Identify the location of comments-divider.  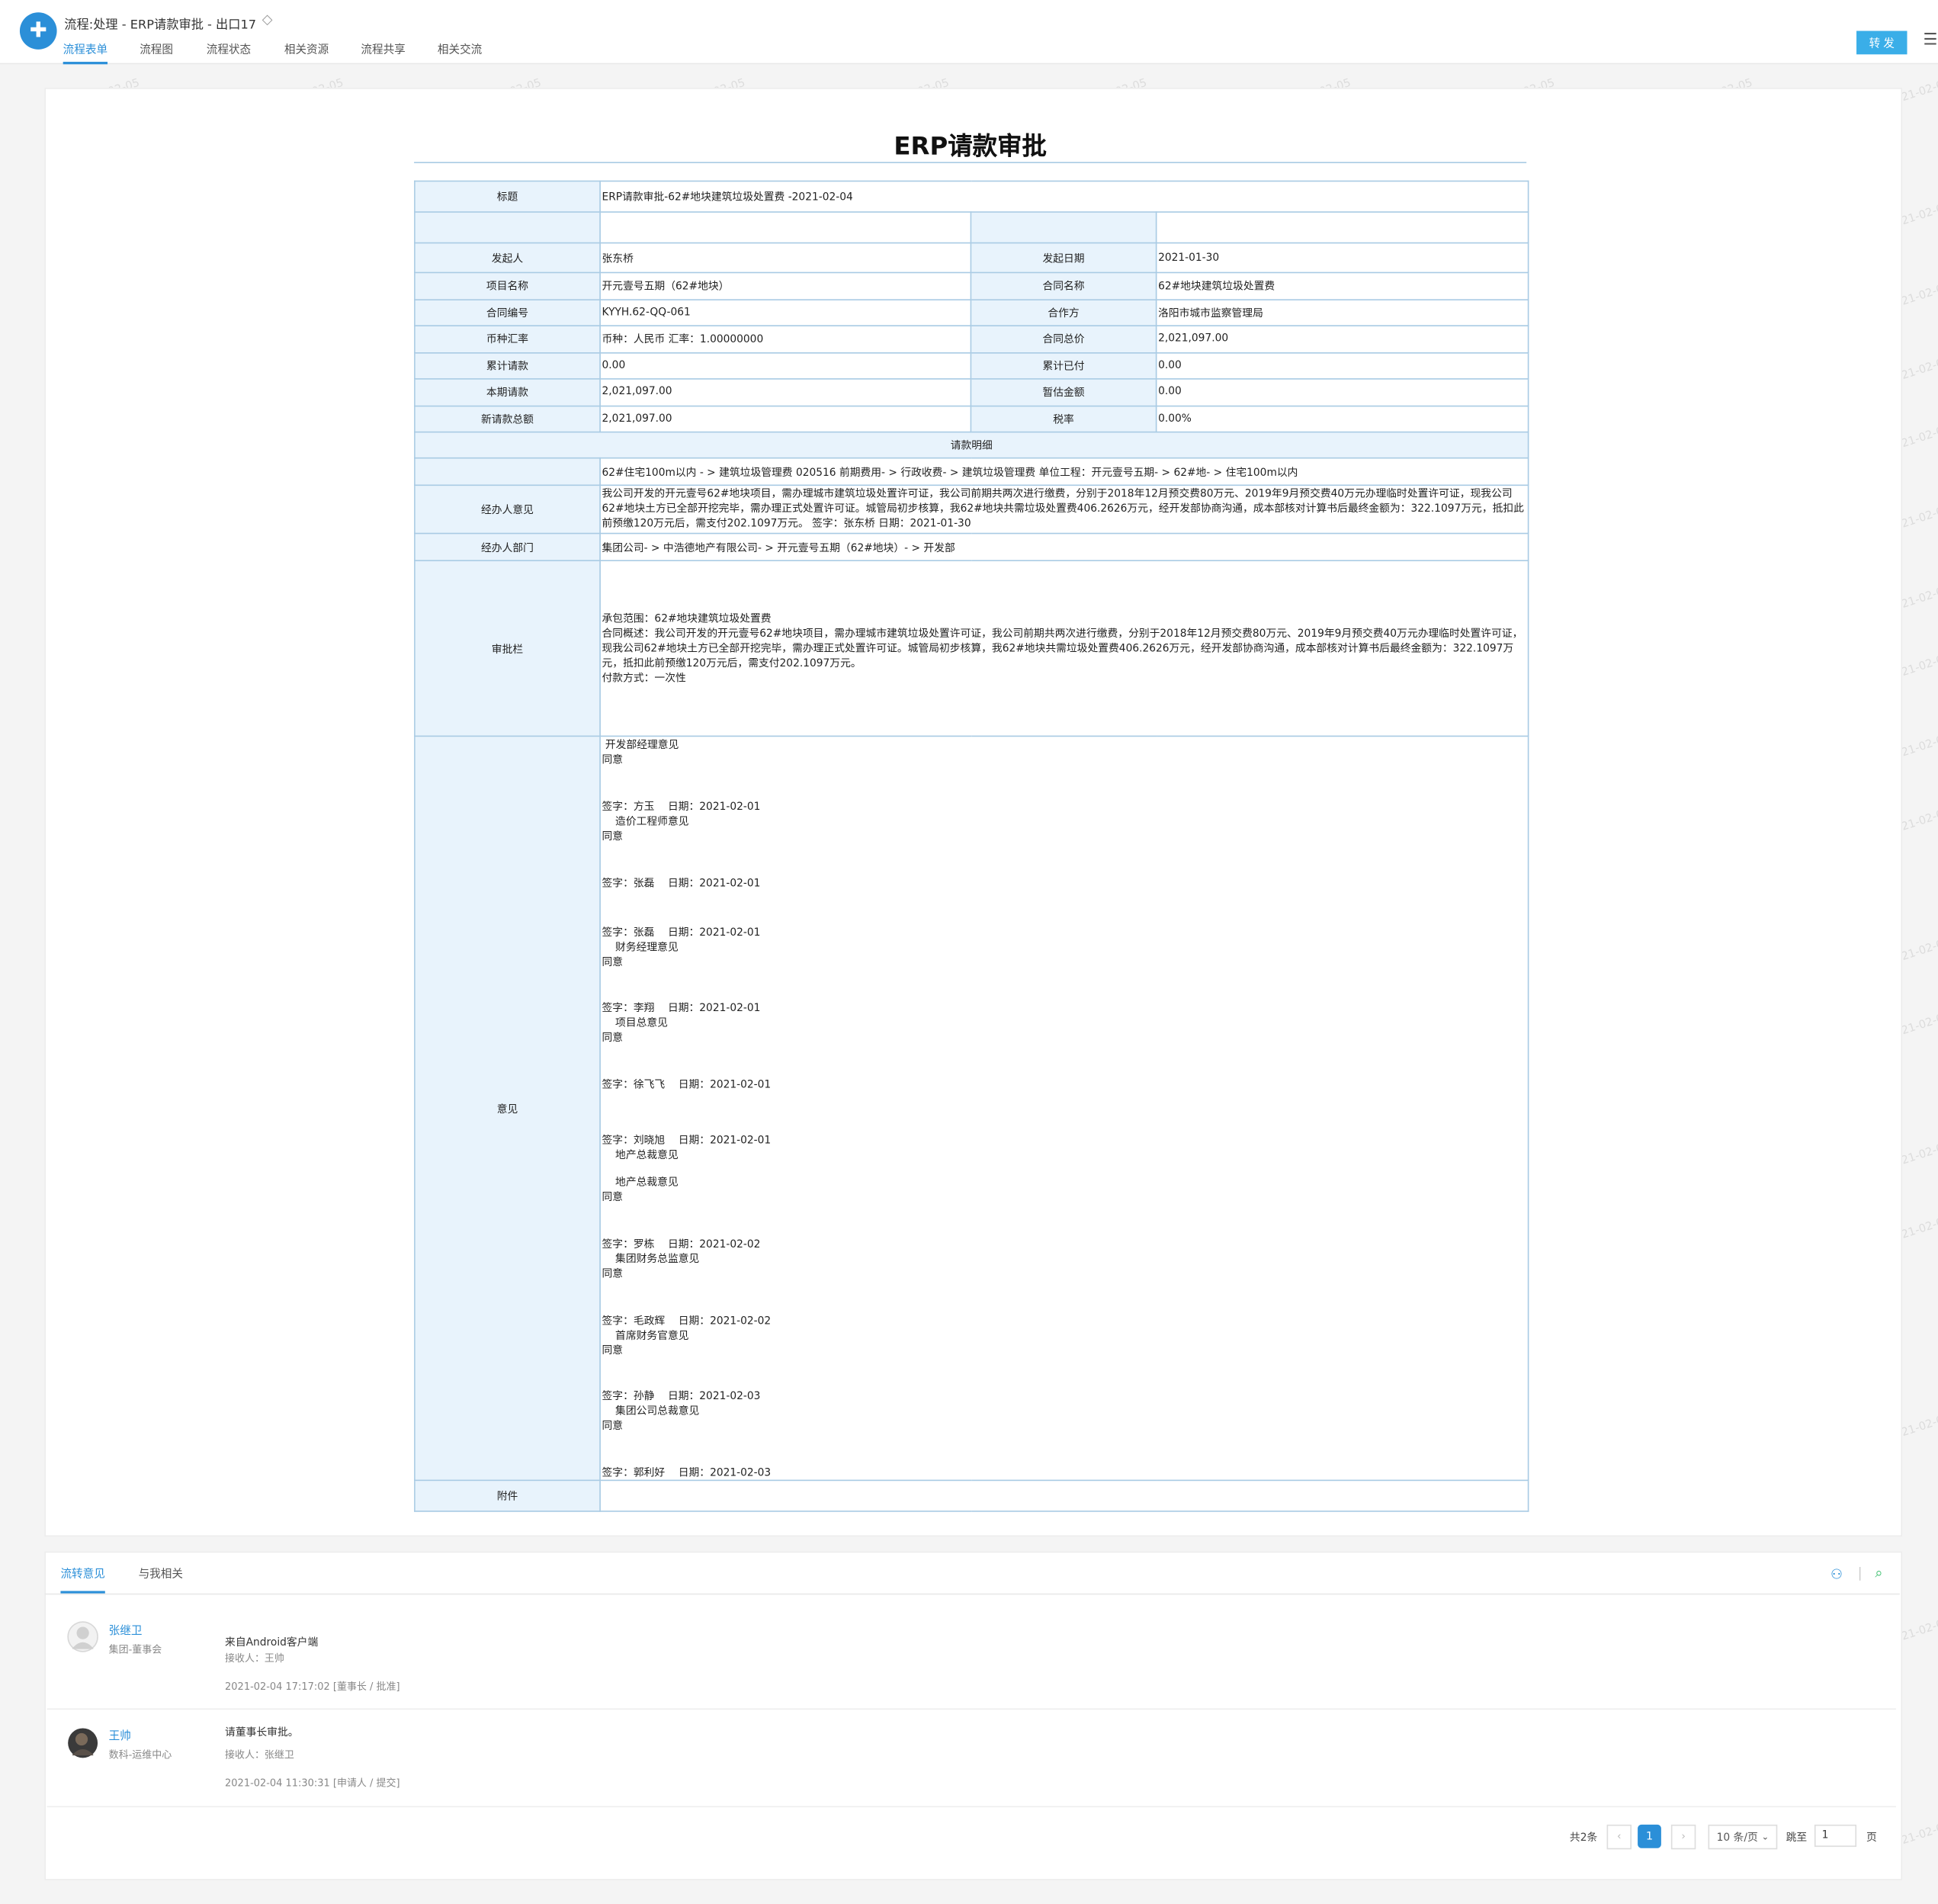
(972, 1594).